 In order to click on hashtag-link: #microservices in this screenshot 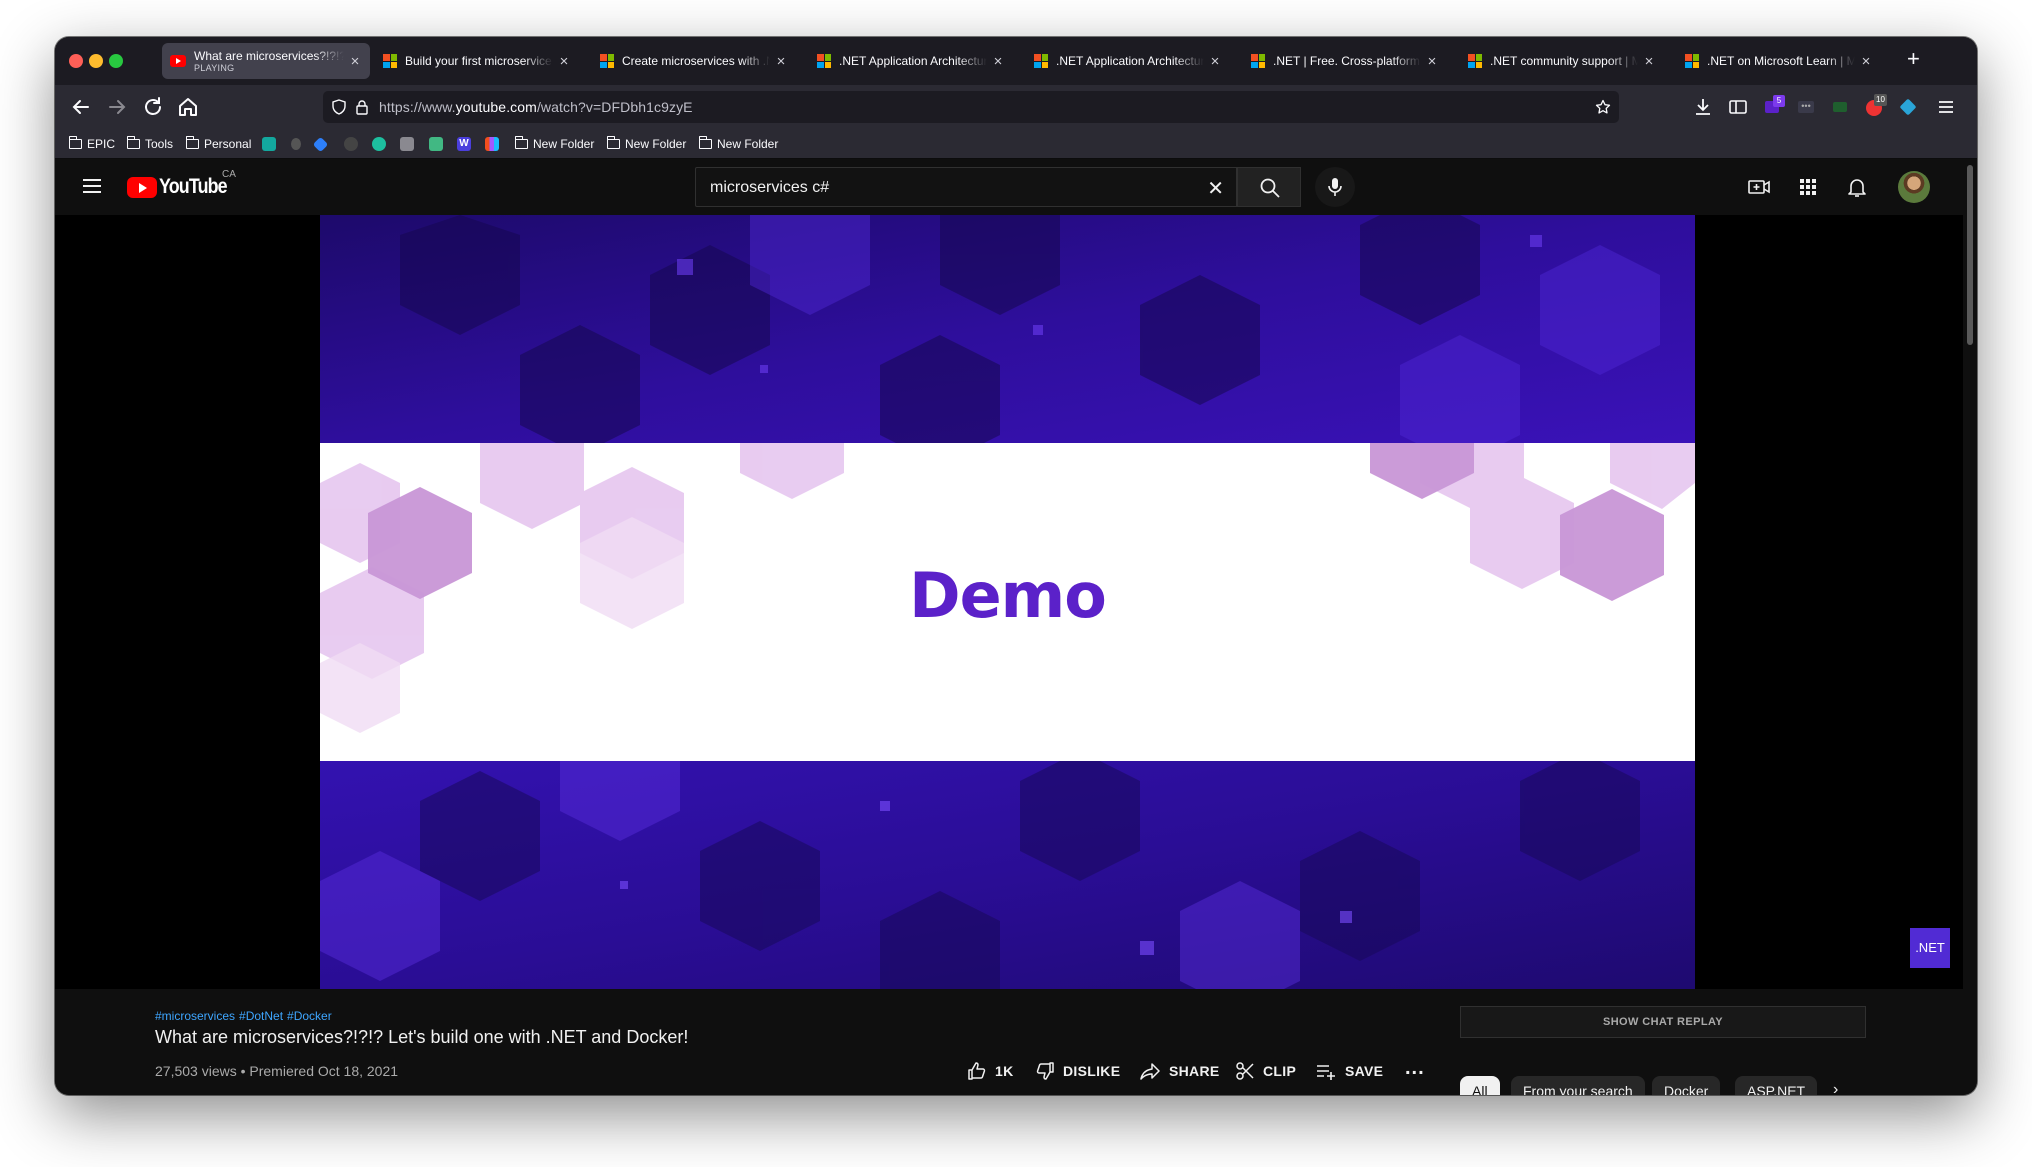, I will do `click(195, 1016)`.